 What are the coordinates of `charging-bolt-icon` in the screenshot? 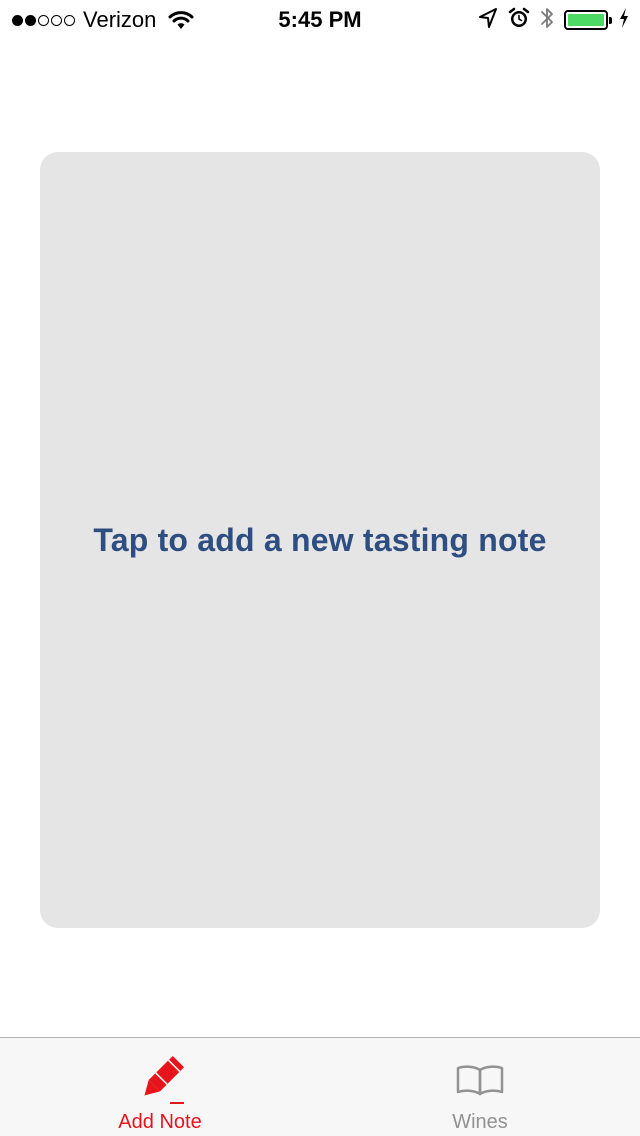 It's located at (624, 20).